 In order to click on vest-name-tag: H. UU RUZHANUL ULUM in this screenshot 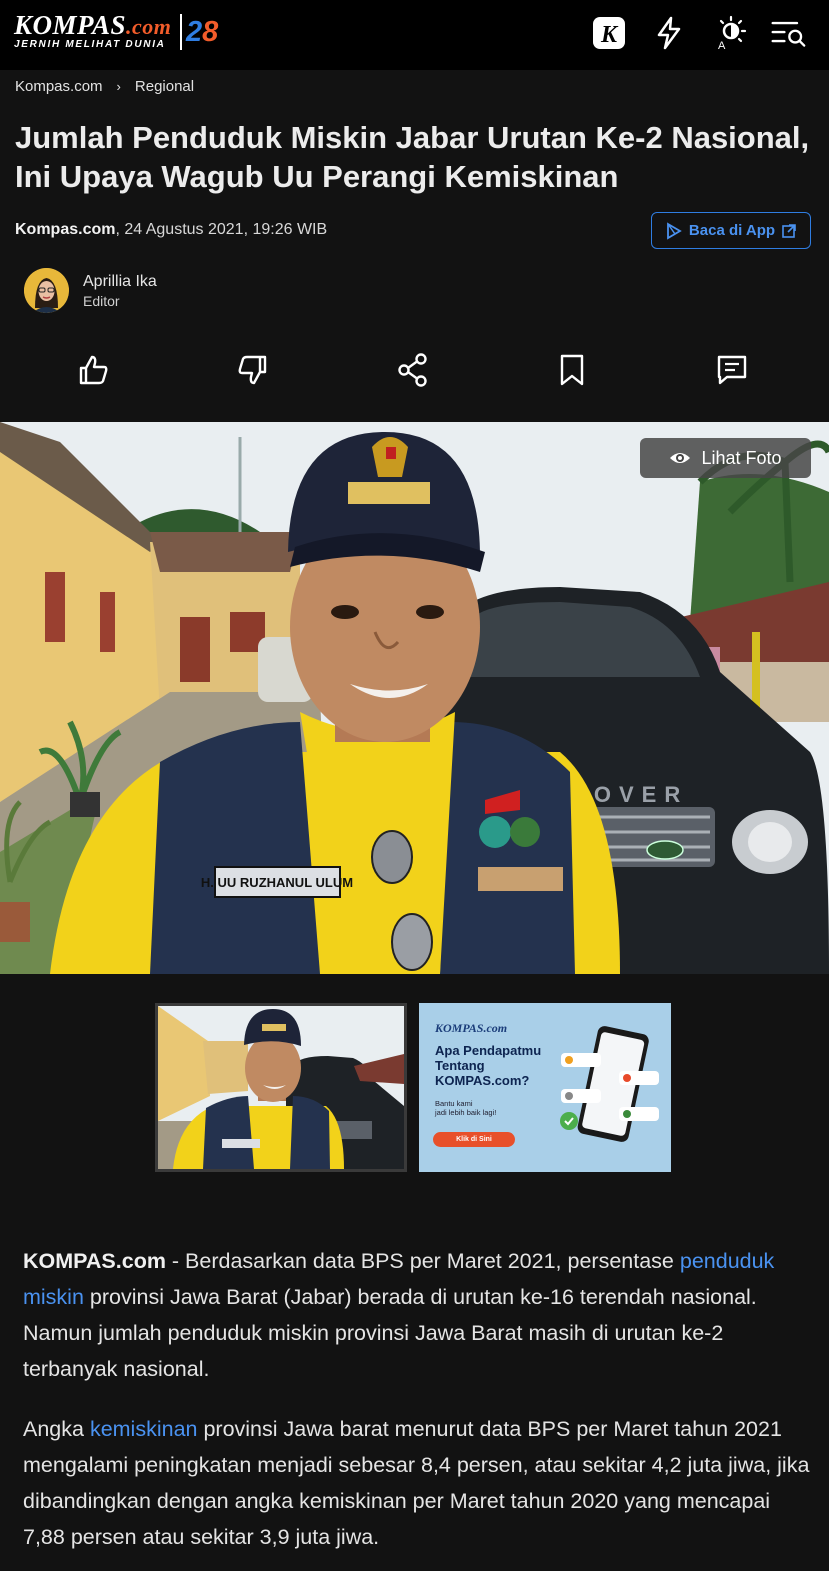, I will do `click(277, 882)`.